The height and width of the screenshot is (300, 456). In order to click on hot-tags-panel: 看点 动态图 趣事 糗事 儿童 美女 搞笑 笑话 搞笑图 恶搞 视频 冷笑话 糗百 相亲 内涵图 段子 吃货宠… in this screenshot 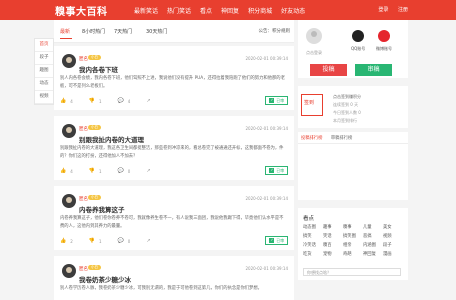, I will do `click(353, 244)`.